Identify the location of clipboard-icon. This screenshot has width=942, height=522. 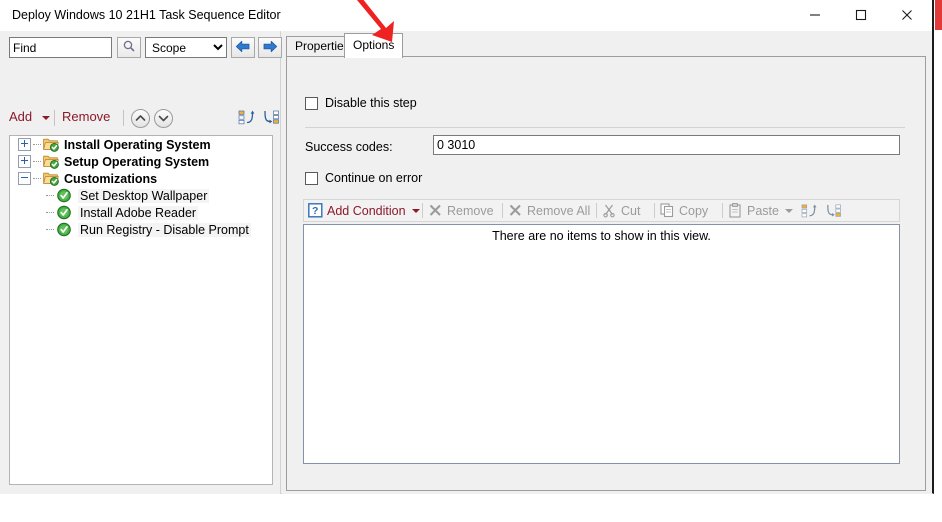
(735, 210).